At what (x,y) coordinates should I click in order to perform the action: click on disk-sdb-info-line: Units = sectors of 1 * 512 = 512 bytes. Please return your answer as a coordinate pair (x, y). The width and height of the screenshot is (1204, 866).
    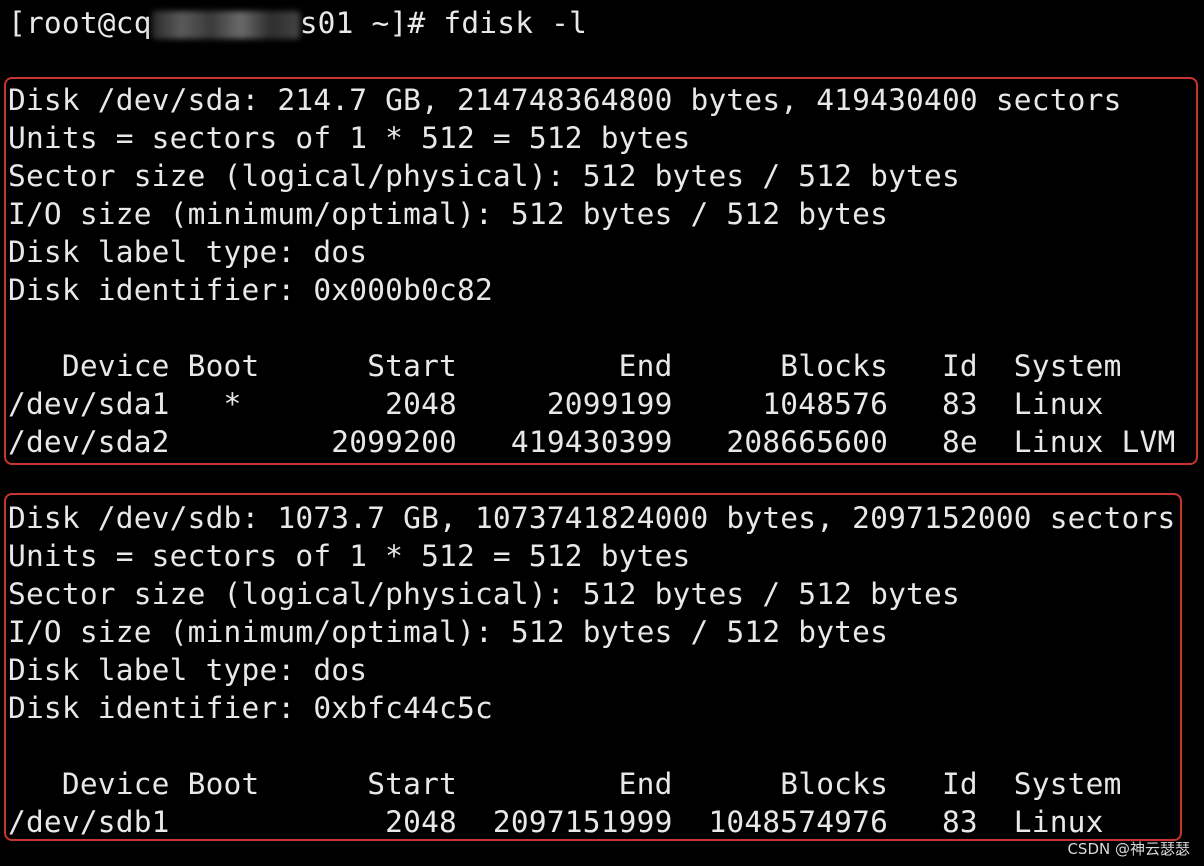
    Looking at the image, I should click on (349, 556).